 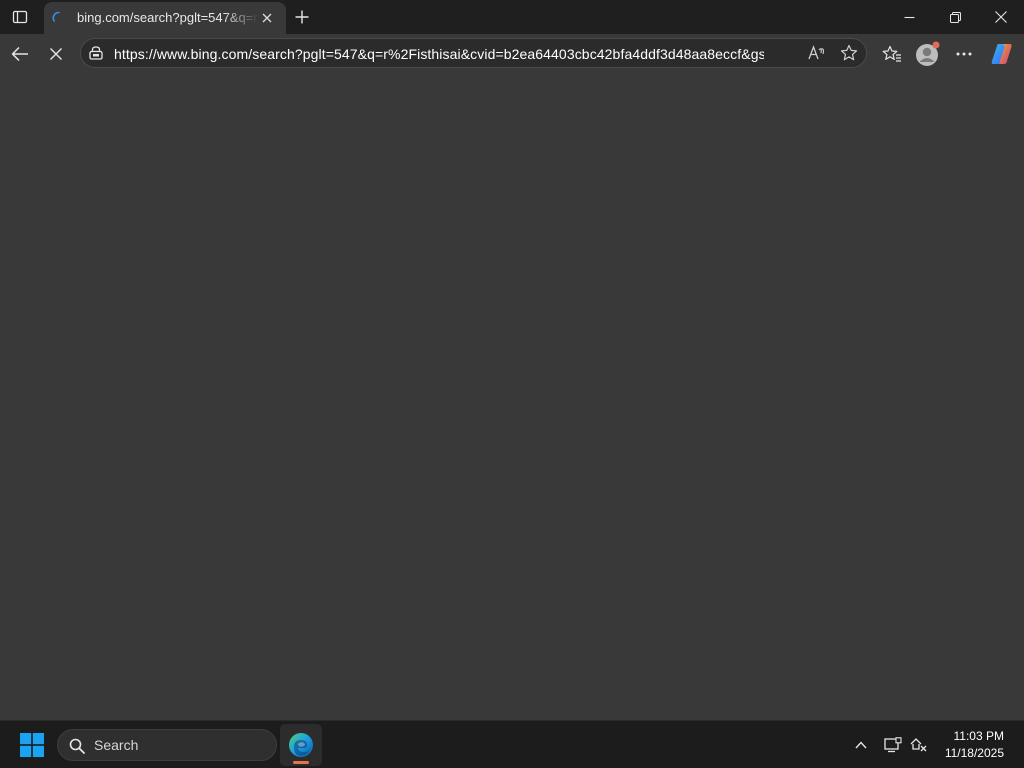 I want to click on restore-button, so click(x=955, y=17).